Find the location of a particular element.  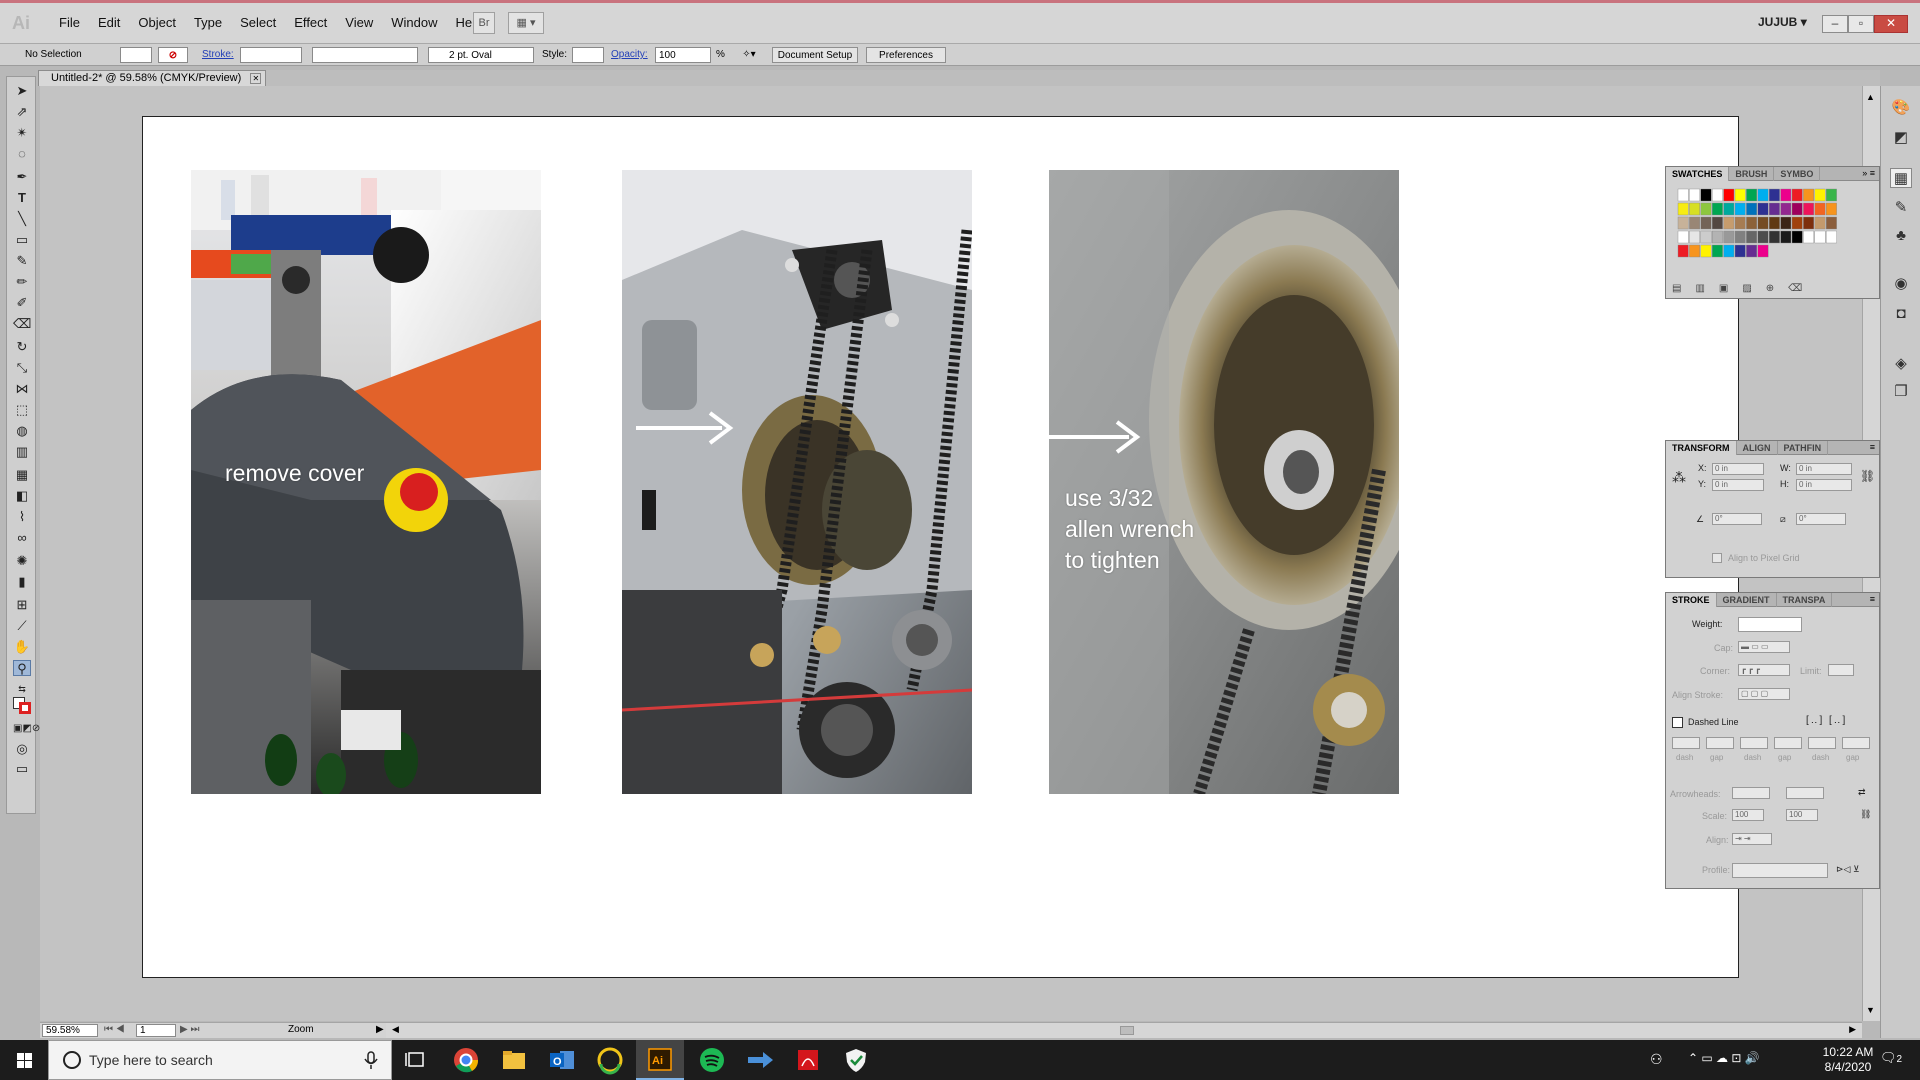

artboards-icon: ❐ is located at coordinates (1901, 392).